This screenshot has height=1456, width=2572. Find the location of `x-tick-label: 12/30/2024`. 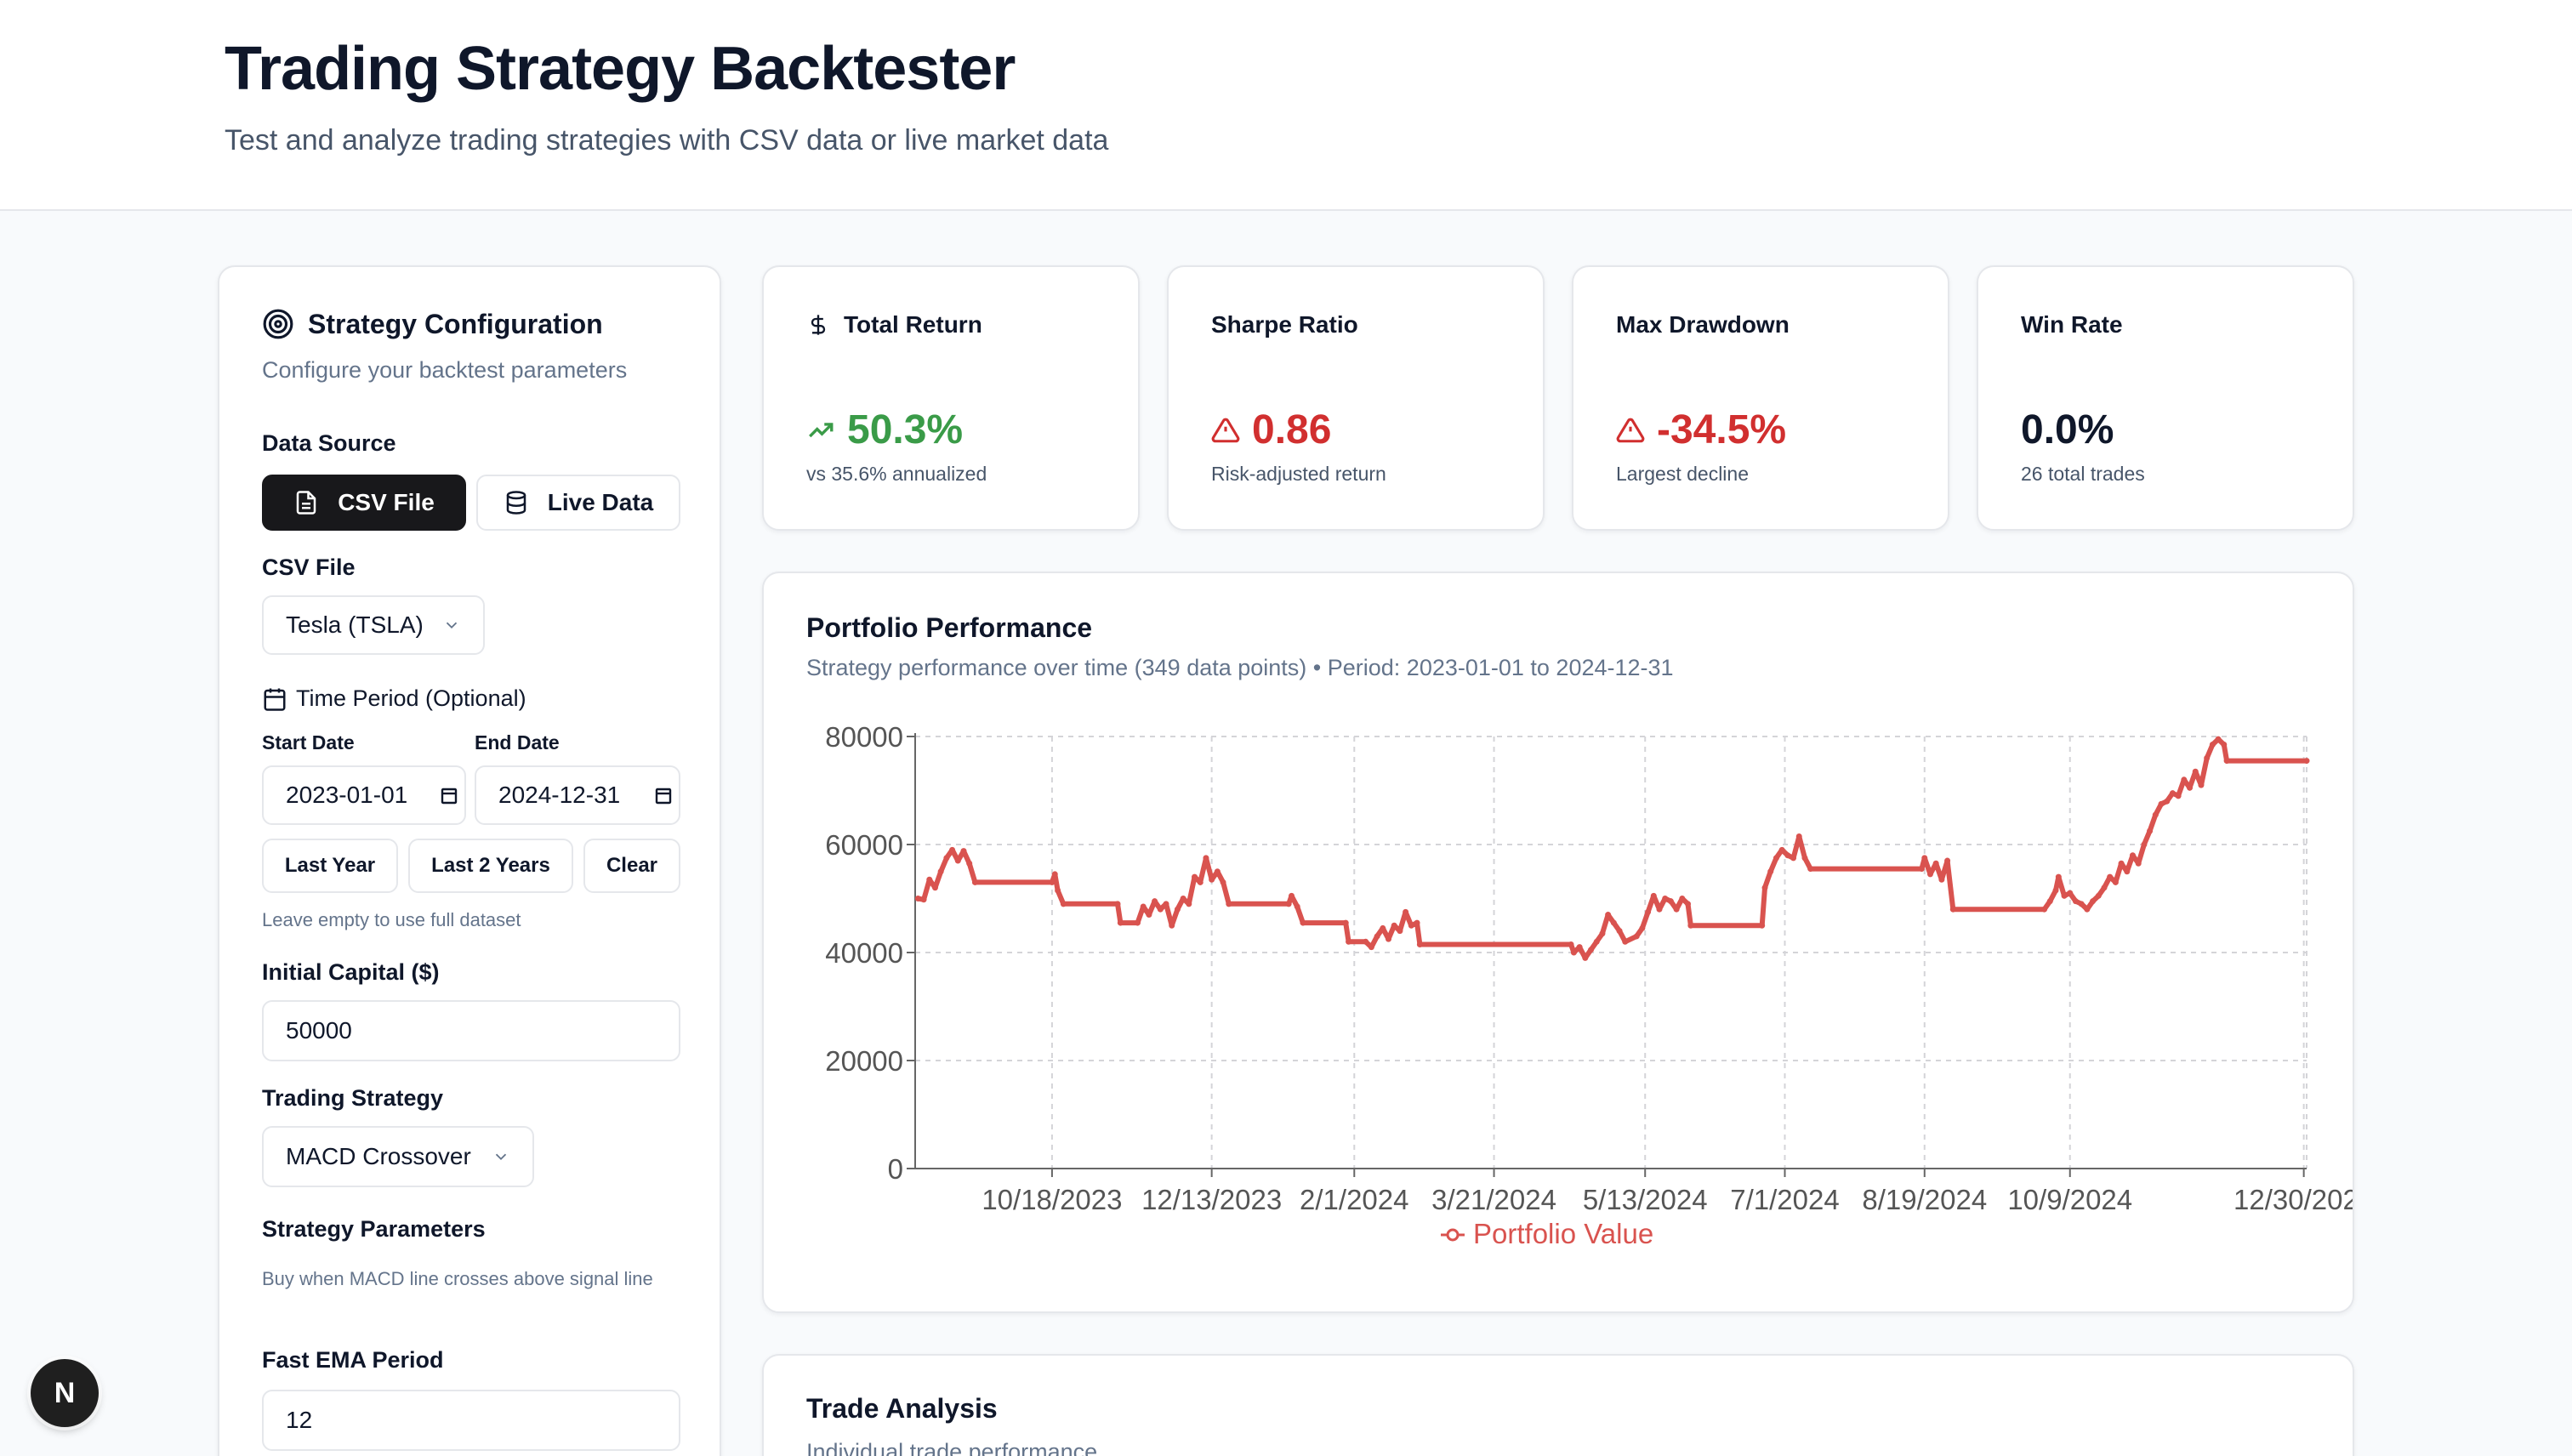

x-tick-label: 12/30/2024 is located at coordinates (2293, 1199).